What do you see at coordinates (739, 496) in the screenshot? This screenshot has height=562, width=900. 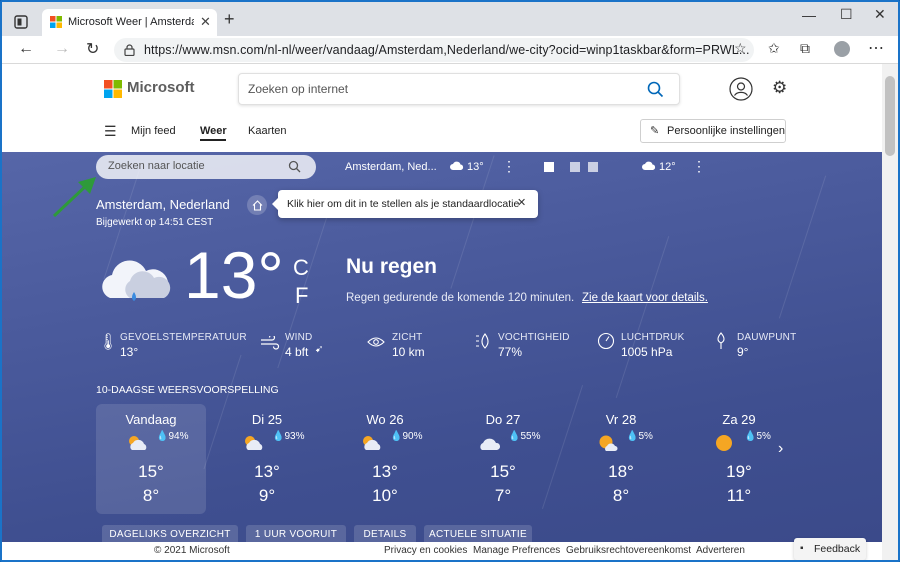 I see `forecast-low: 11°` at bounding box center [739, 496].